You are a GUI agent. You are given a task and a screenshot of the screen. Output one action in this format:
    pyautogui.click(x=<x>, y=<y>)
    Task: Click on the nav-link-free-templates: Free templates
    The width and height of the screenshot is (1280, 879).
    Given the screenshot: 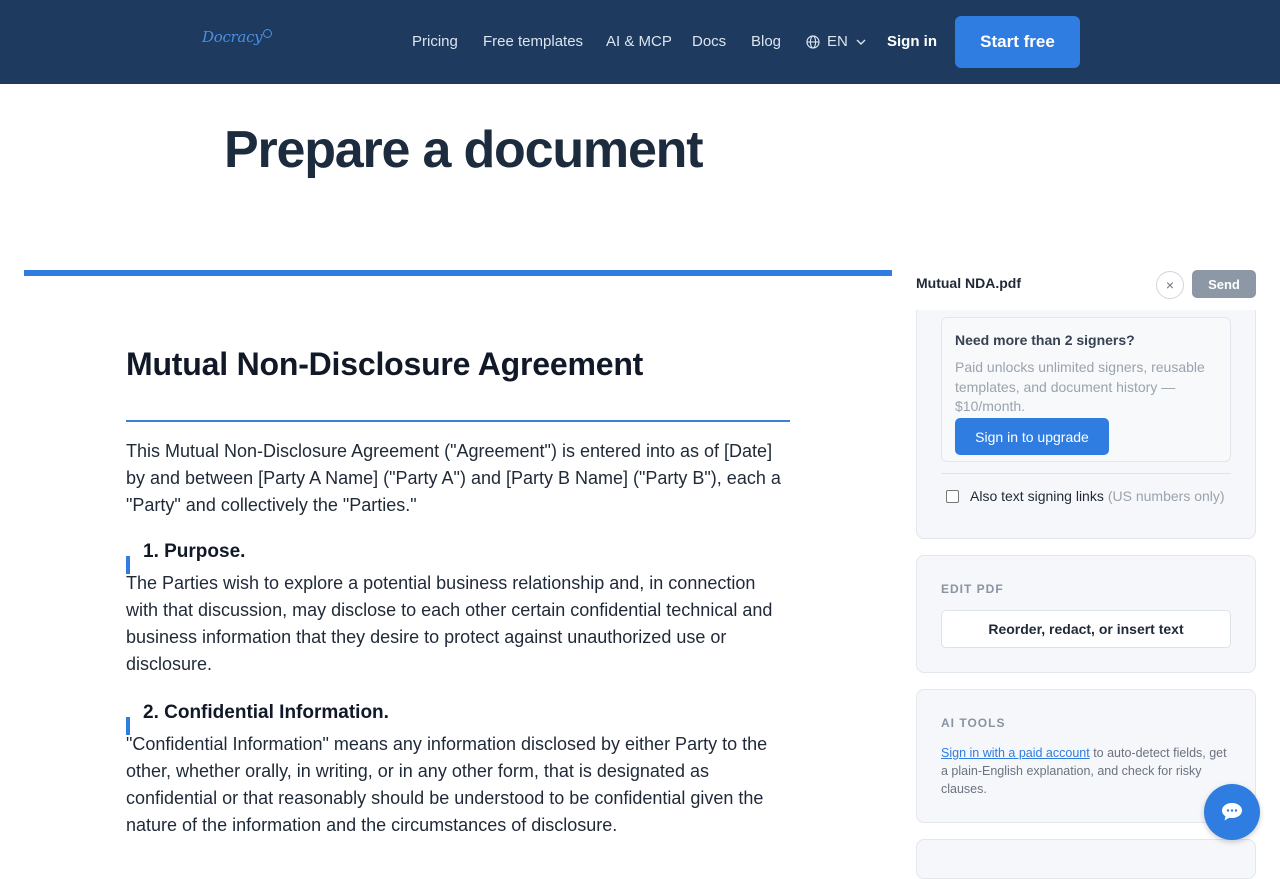 What is the action you would take?
    pyautogui.click(x=533, y=41)
    